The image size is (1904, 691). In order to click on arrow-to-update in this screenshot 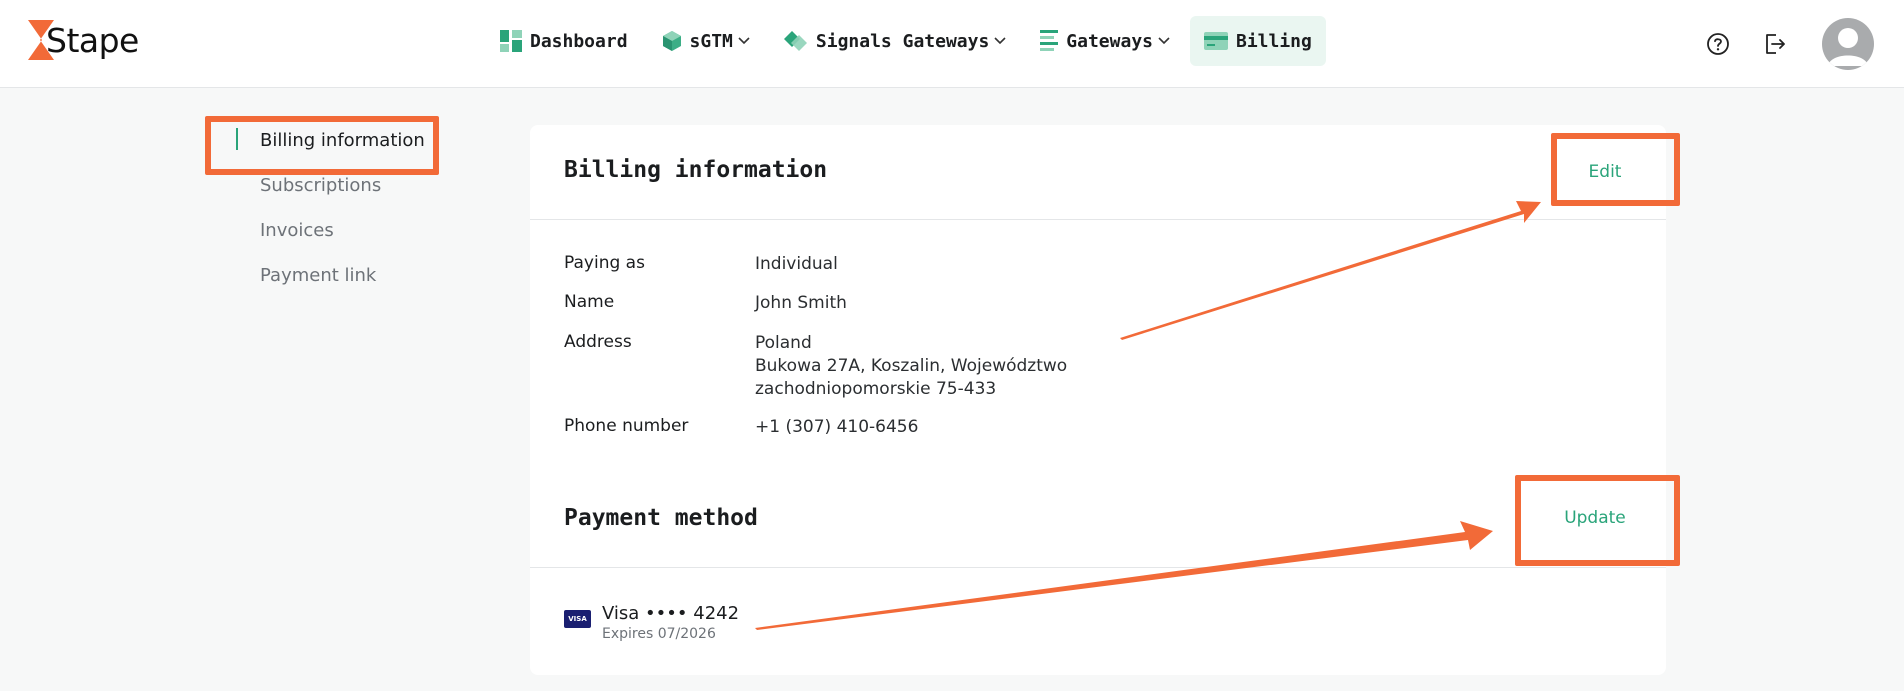, I will do `click(1124, 575)`.